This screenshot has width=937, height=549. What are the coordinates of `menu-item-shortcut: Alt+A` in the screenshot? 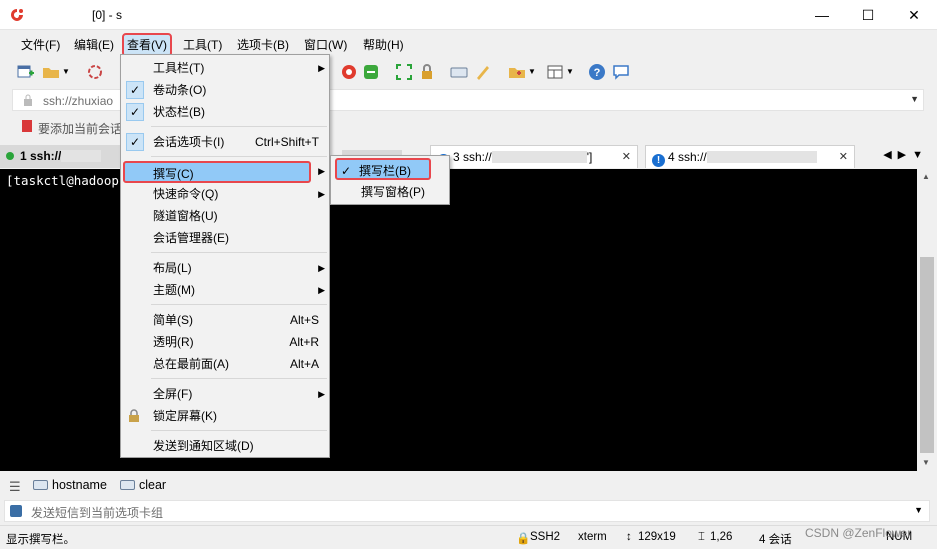 It's located at (304, 364).